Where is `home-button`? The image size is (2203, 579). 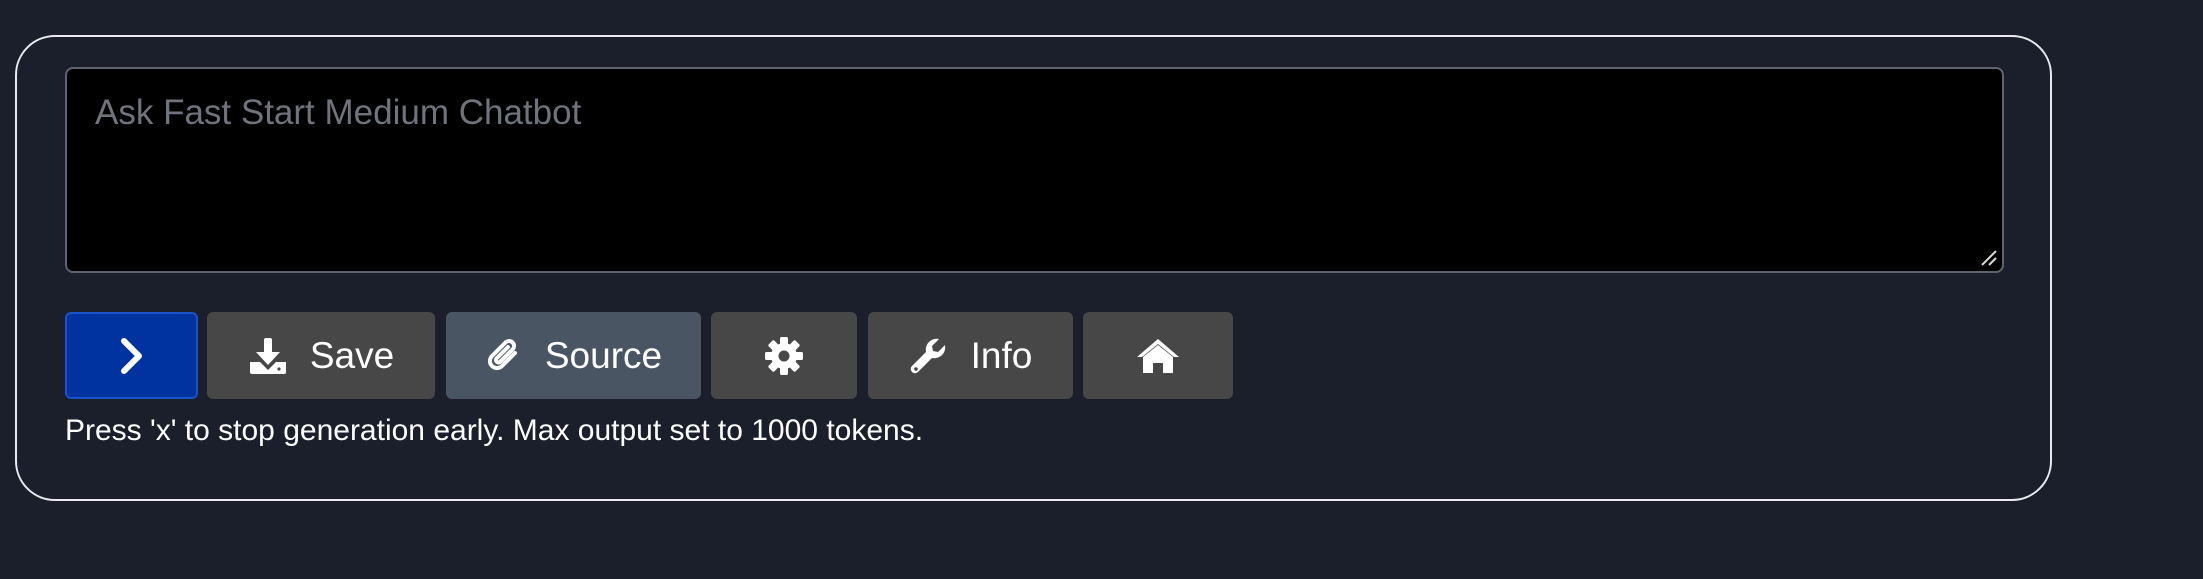
home-button is located at coordinates (1158, 355).